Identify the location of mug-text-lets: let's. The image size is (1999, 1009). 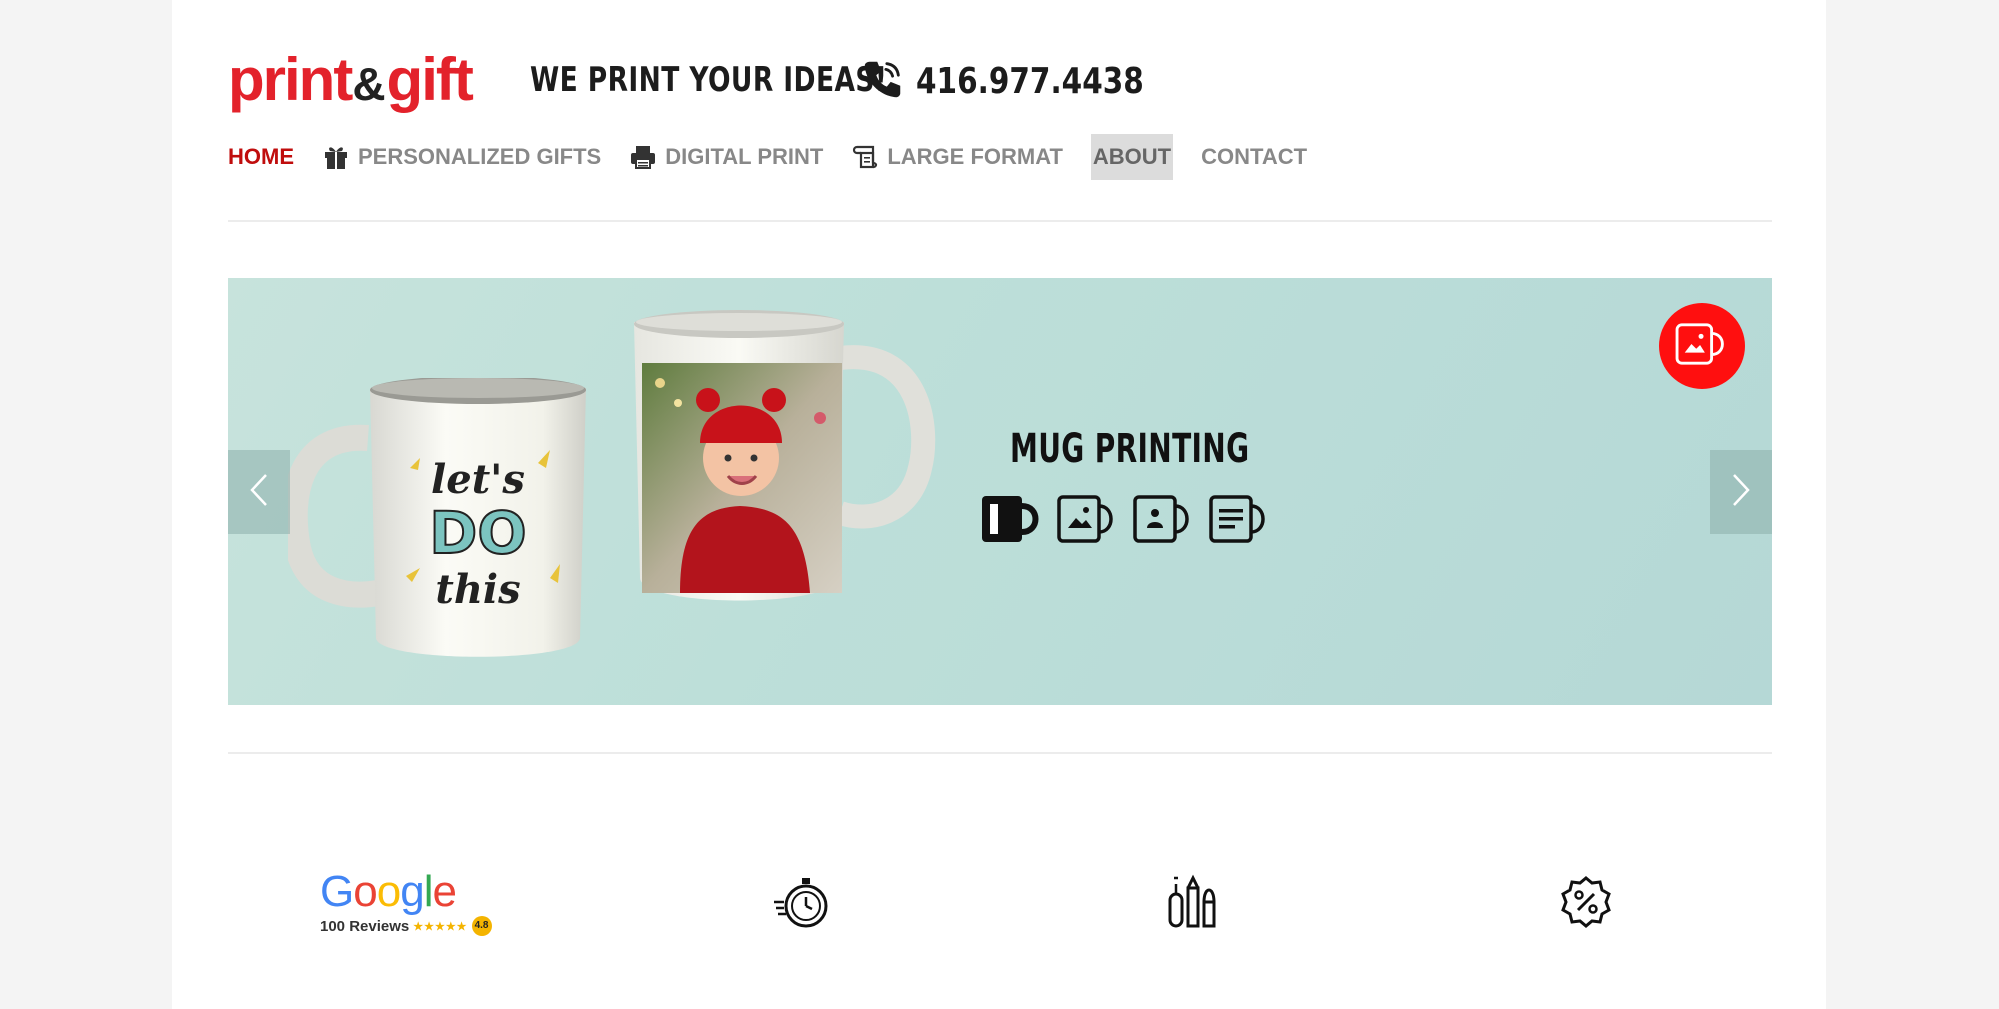
(478, 479).